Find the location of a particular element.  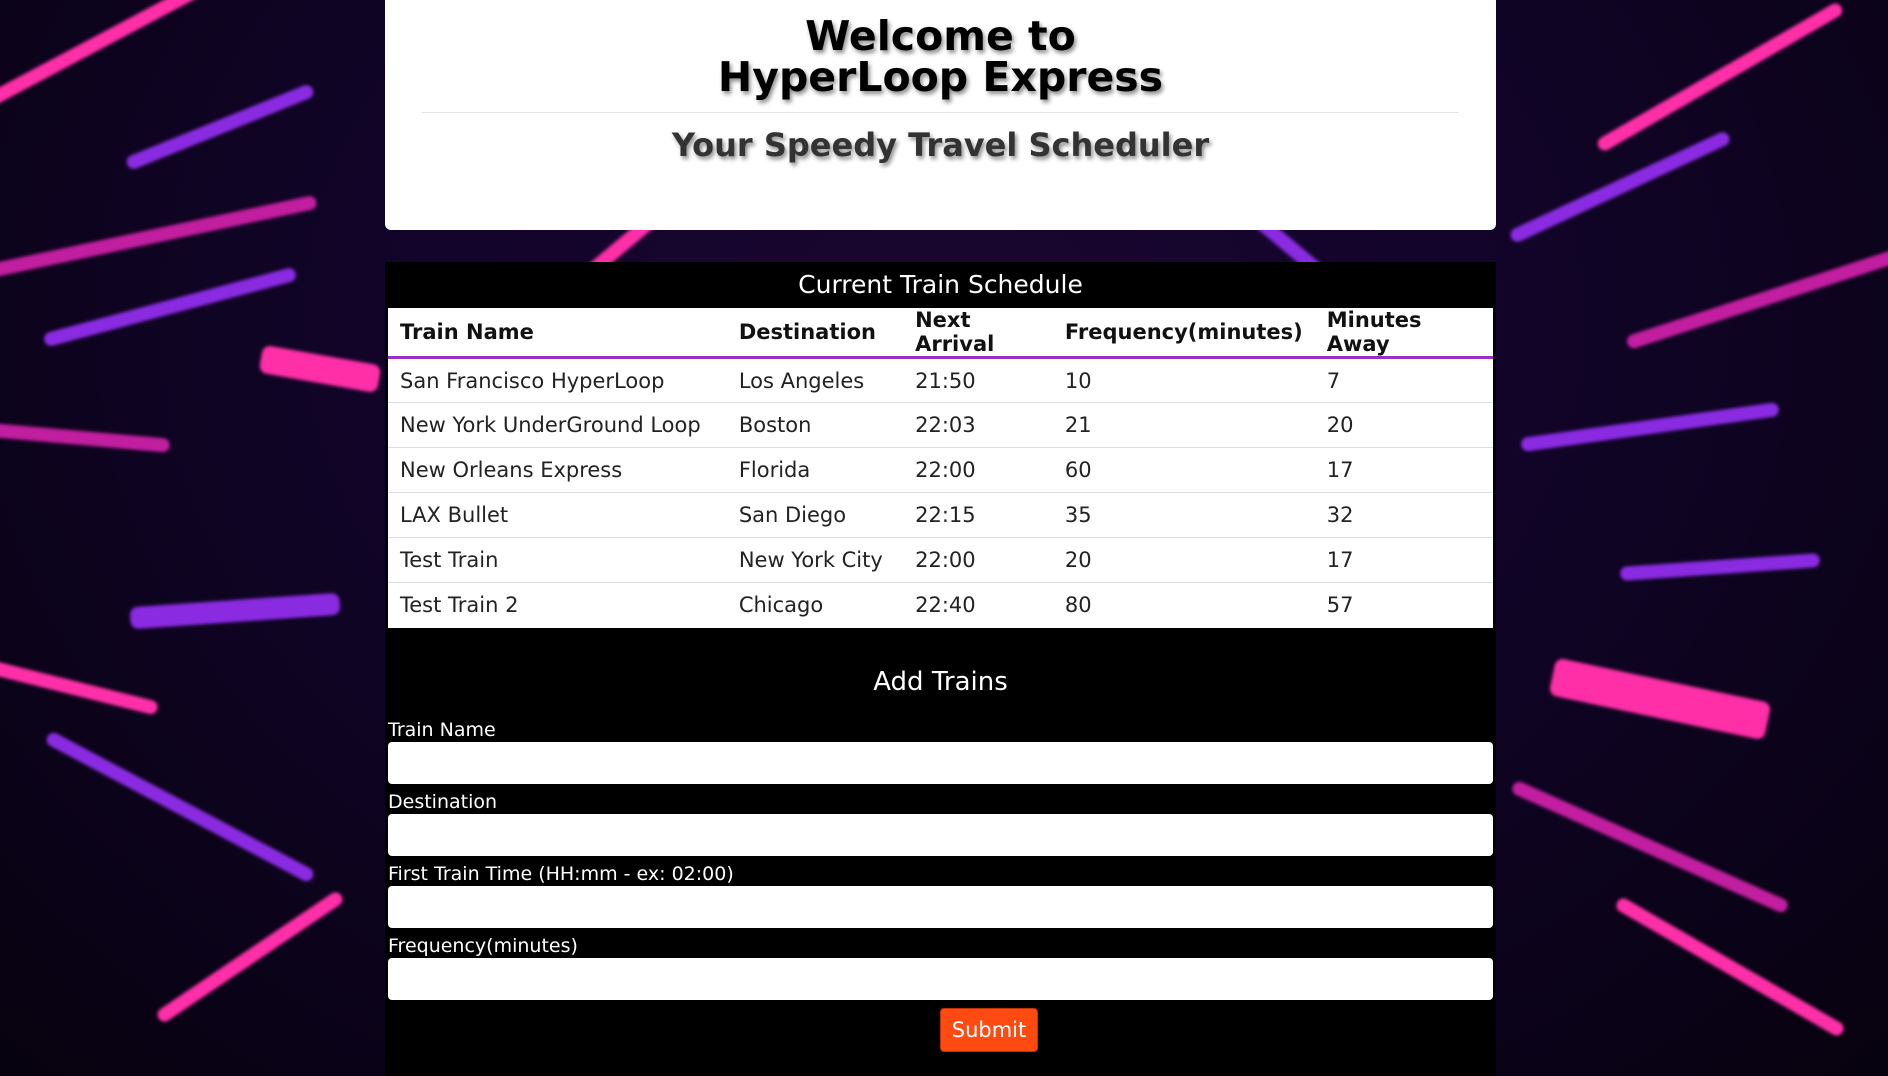

cell-frequency: 21 is located at coordinates (1183, 425).